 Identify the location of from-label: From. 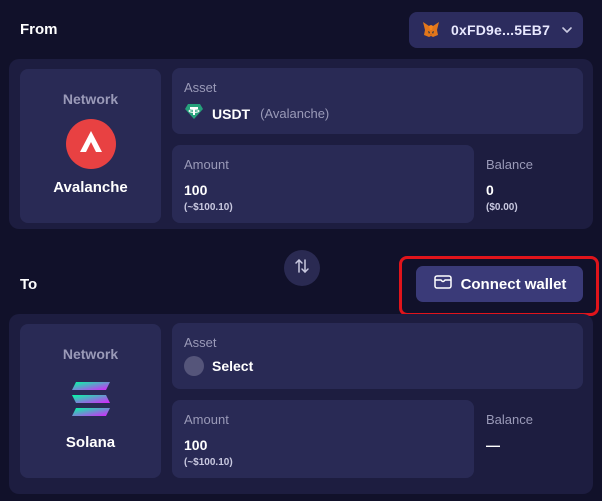
(39, 29).